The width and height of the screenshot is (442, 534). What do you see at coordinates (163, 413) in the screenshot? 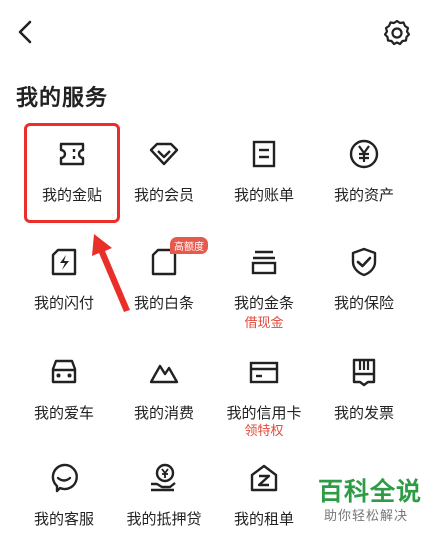
I see `service-label: 我的消费` at bounding box center [163, 413].